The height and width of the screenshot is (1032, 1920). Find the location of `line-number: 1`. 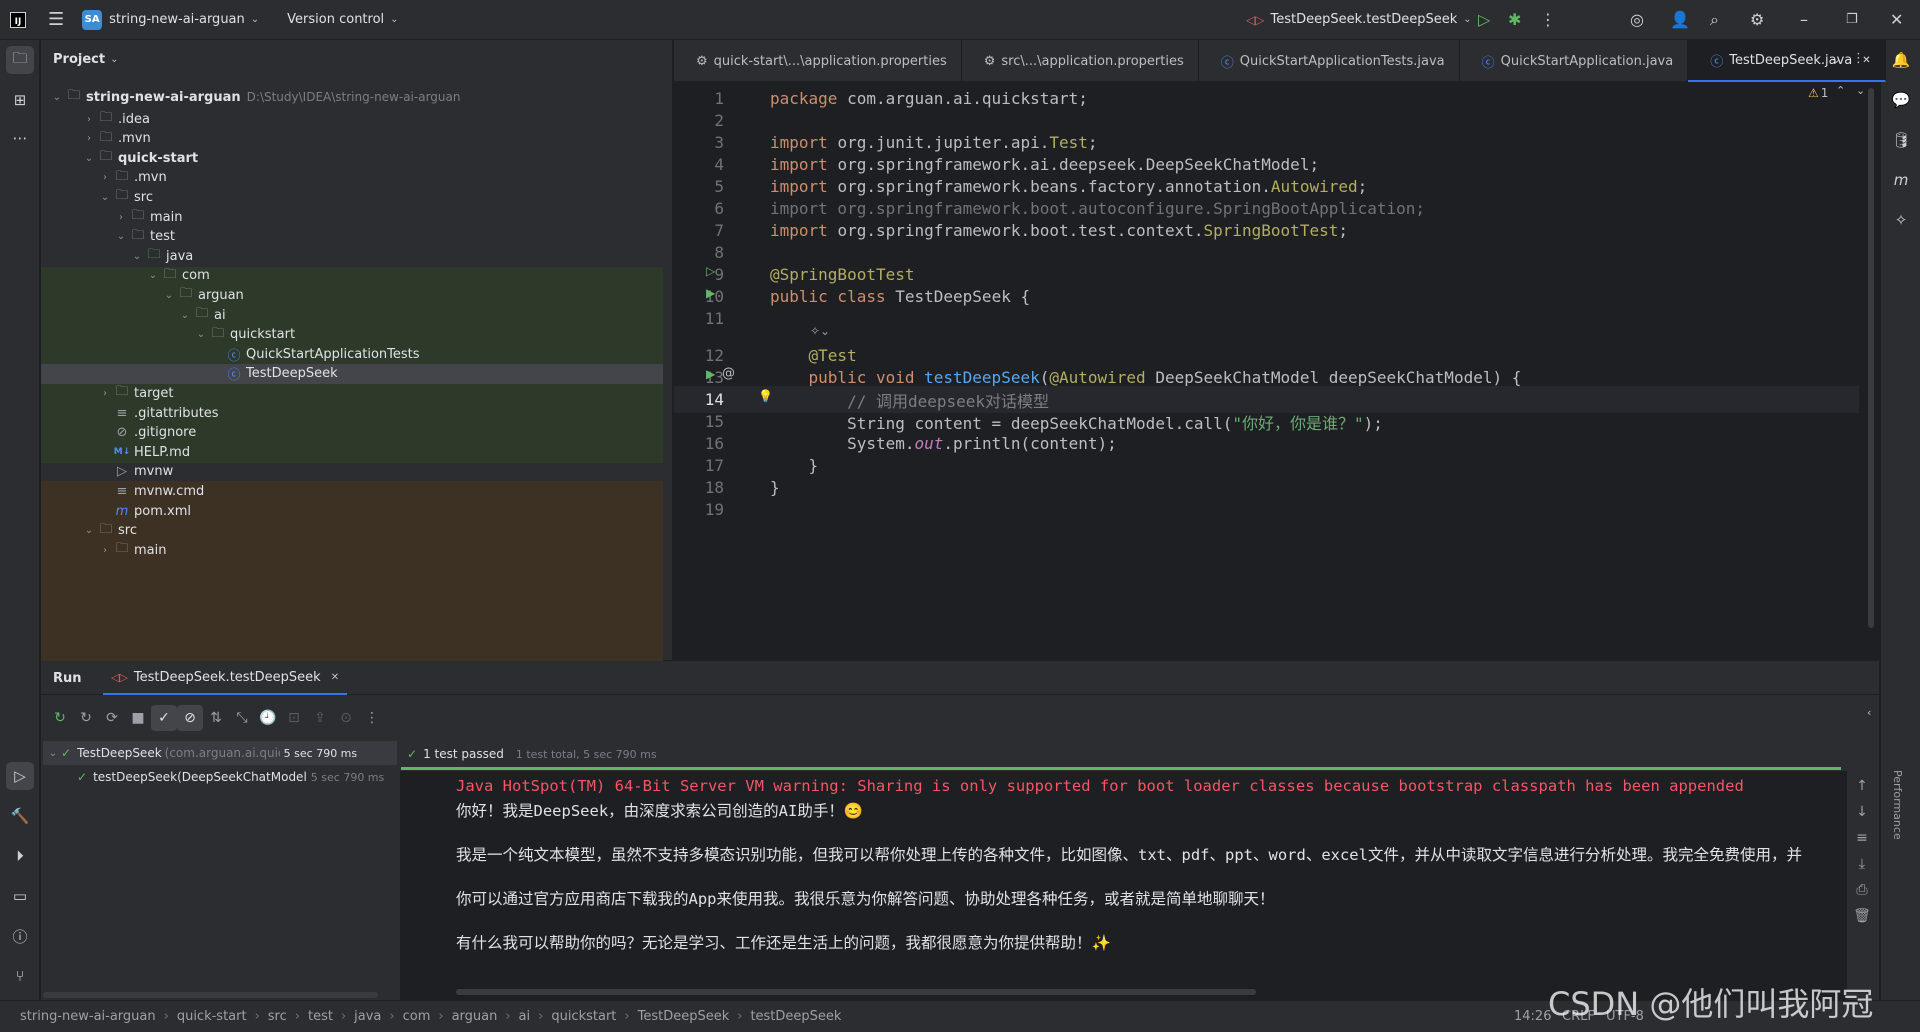

line-number: 1 is located at coordinates (700, 98).